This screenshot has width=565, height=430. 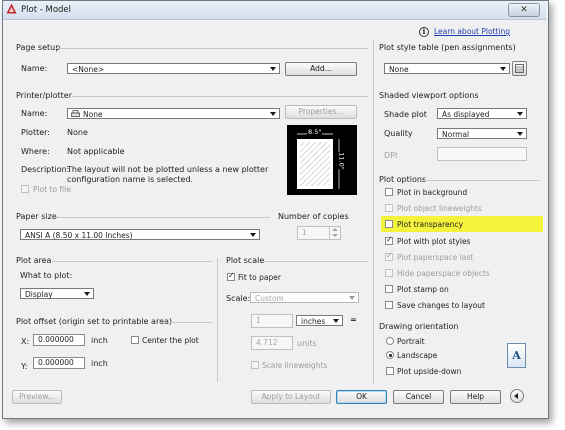 I want to click on page-setup-name-label: Name:, so click(x=34, y=68).